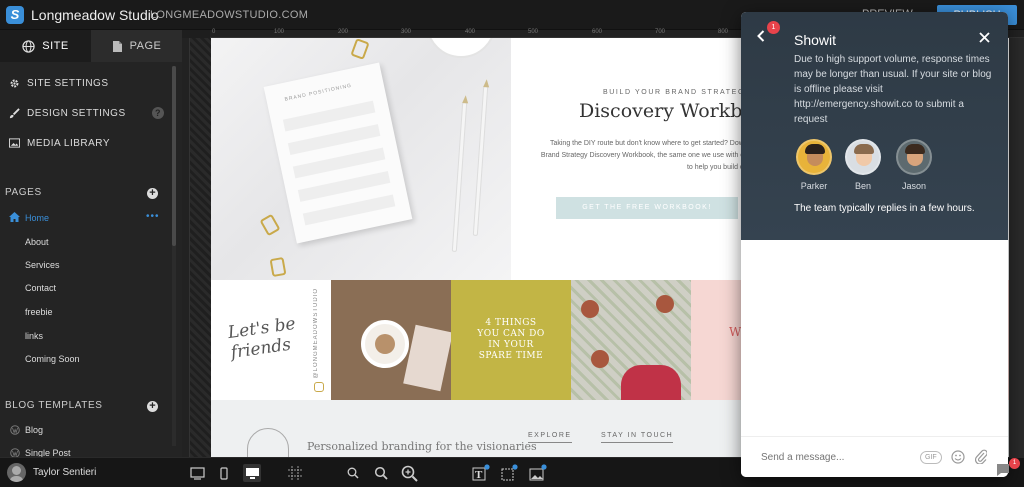  I want to click on tab-site: SITE, so click(45, 46).